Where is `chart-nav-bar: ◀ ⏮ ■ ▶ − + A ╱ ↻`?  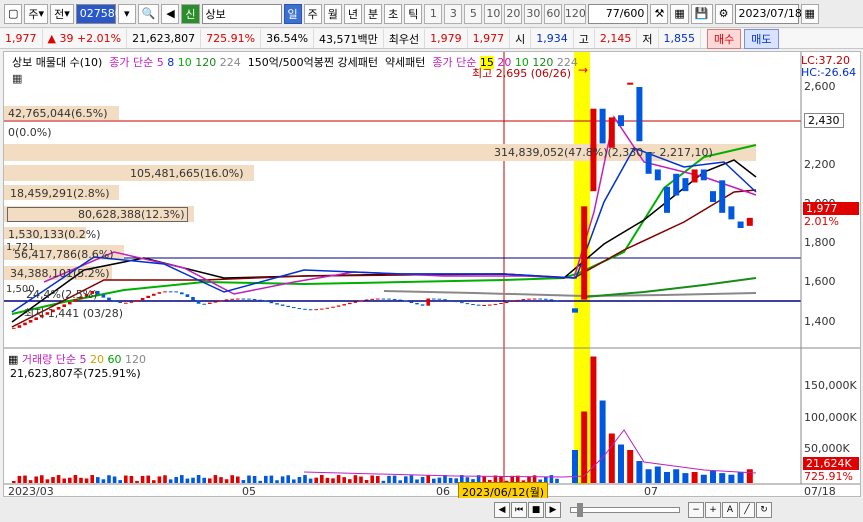
chart-nav-bar: ◀ ⏮ ■ ▶ − + A ╱ ↻ is located at coordinates (431, 510).